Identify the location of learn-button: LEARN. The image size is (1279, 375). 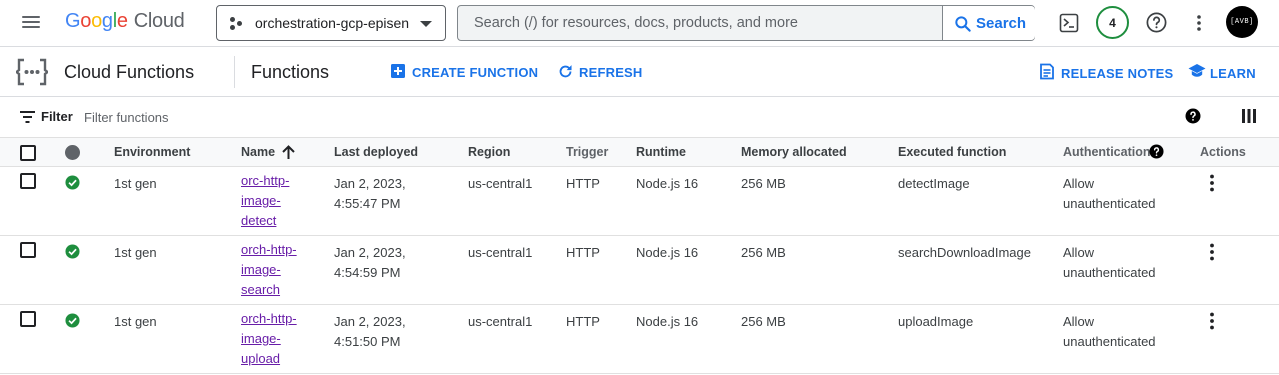
(1222, 72).